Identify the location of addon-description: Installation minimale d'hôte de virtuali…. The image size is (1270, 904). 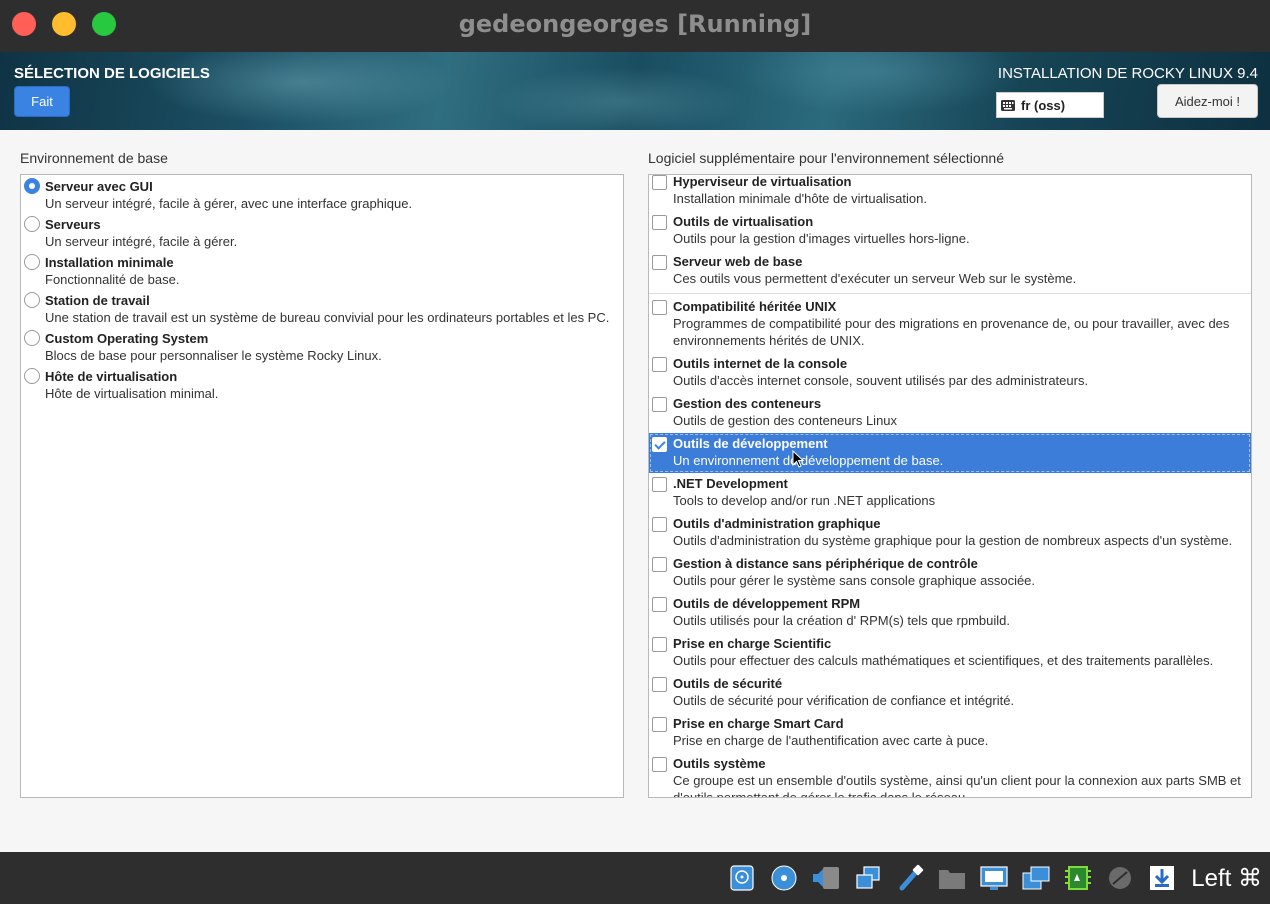
(800, 198).